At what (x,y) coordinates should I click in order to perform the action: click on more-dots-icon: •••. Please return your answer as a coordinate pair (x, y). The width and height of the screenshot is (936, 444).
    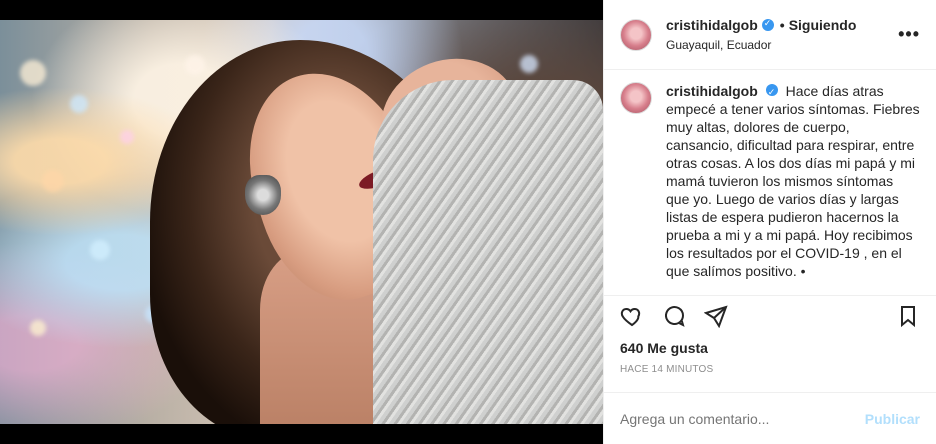
    Looking at the image, I should click on (909, 34).